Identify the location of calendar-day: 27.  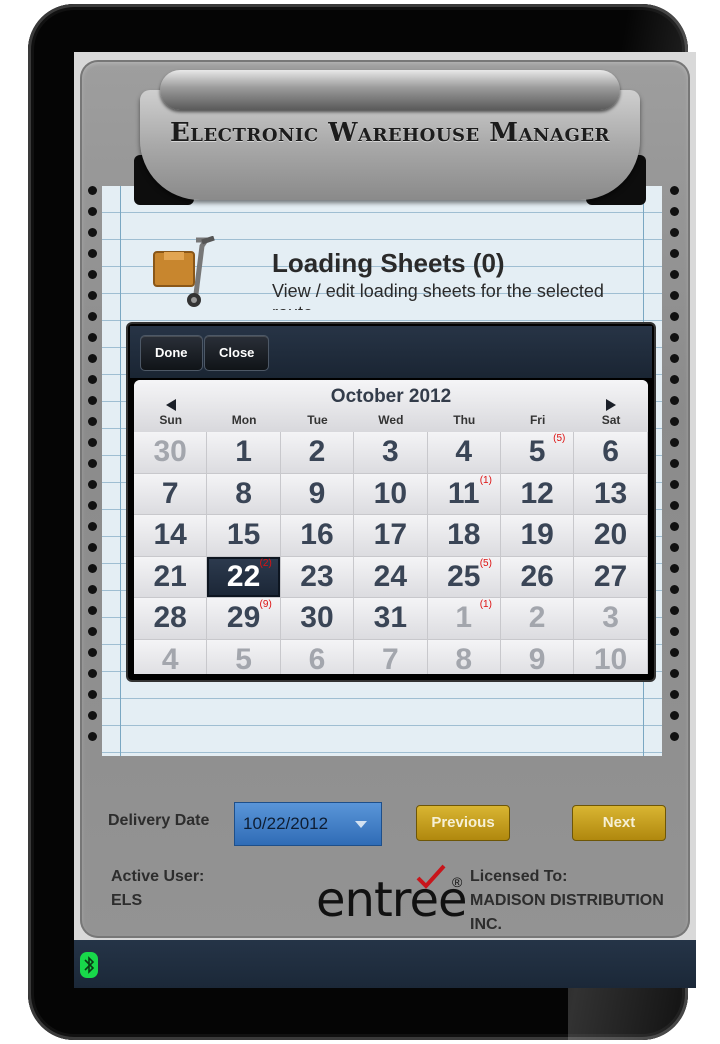
(610, 576).